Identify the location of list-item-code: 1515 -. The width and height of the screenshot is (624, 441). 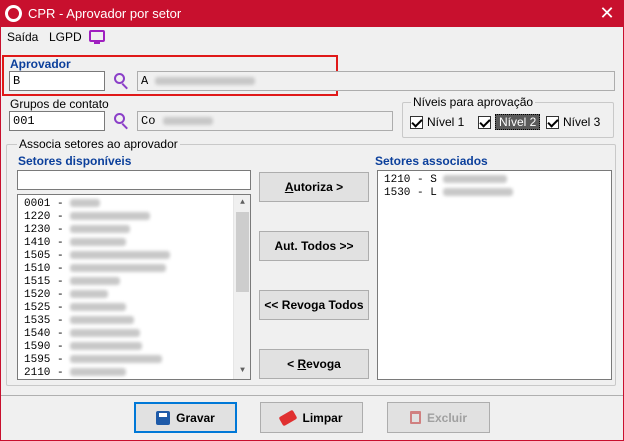
(44, 282).